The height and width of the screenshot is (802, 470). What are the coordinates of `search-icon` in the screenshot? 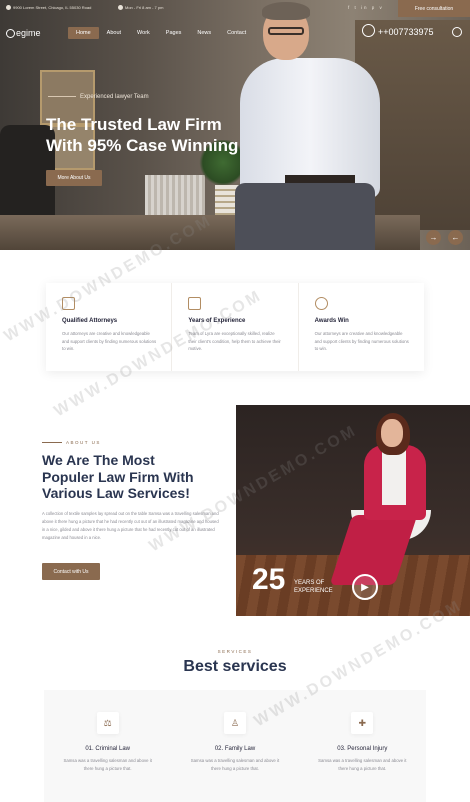 It's located at (457, 32).